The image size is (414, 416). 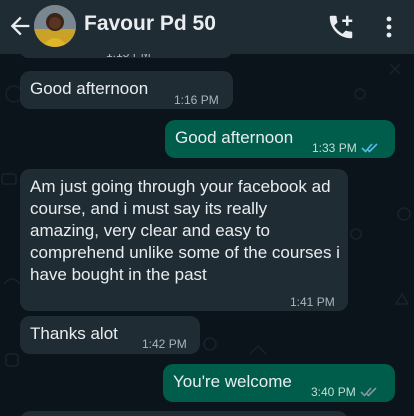 What do you see at coordinates (389, 27) in the screenshot?
I see `more-vert-icon` at bounding box center [389, 27].